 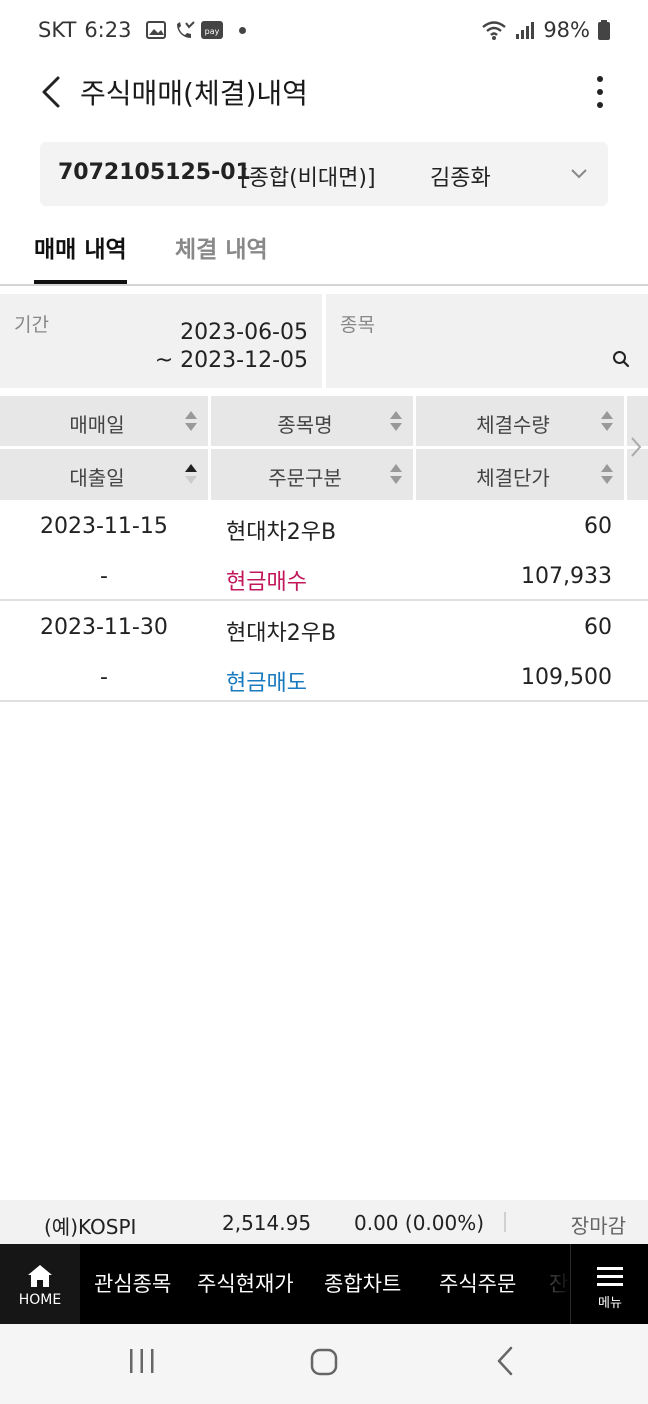 What do you see at coordinates (324, 31) in the screenshot?
I see `status-bar: SKT 6:23 pay 98%` at bounding box center [324, 31].